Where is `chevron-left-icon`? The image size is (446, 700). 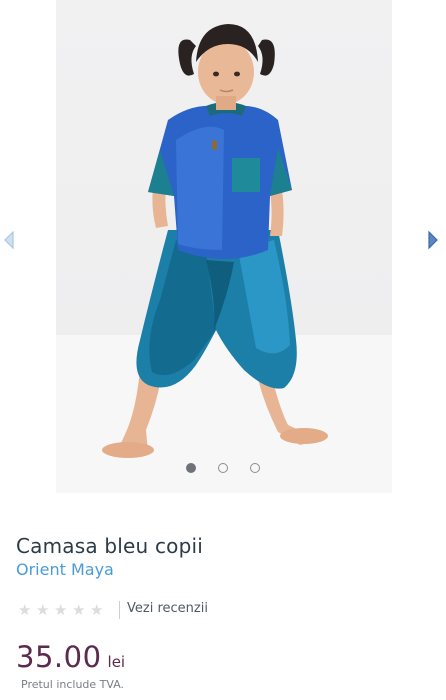
chevron-left-icon is located at coordinates (9, 240).